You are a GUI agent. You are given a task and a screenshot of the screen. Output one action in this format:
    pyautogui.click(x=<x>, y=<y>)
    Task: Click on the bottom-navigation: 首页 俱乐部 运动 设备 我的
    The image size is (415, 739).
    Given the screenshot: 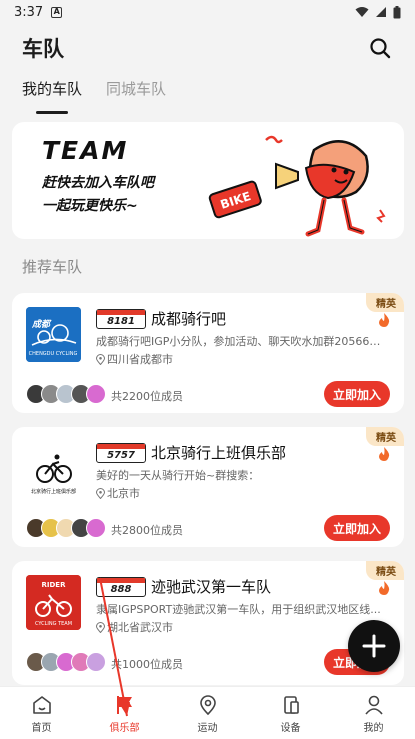 What is the action you would take?
    pyautogui.click(x=207, y=712)
    